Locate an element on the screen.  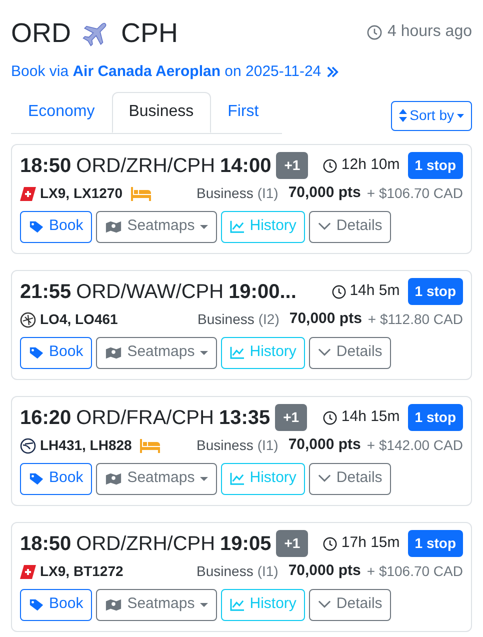
departure-time: 16:20 is located at coordinates (46, 418).